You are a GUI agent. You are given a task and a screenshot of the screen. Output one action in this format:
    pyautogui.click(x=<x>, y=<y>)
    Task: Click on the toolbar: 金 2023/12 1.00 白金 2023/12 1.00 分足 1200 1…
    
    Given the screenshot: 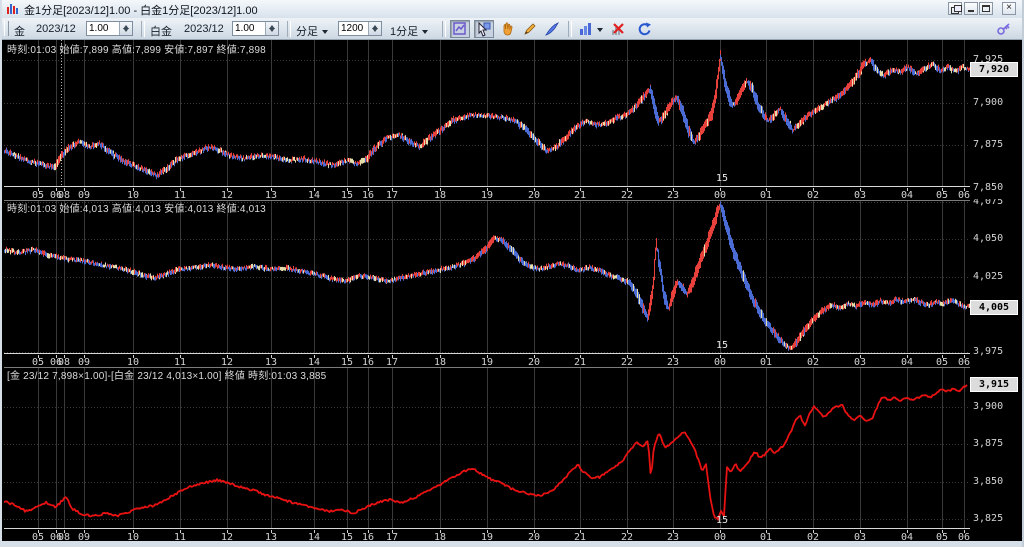 What is the action you would take?
    pyautogui.click(x=512, y=29)
    